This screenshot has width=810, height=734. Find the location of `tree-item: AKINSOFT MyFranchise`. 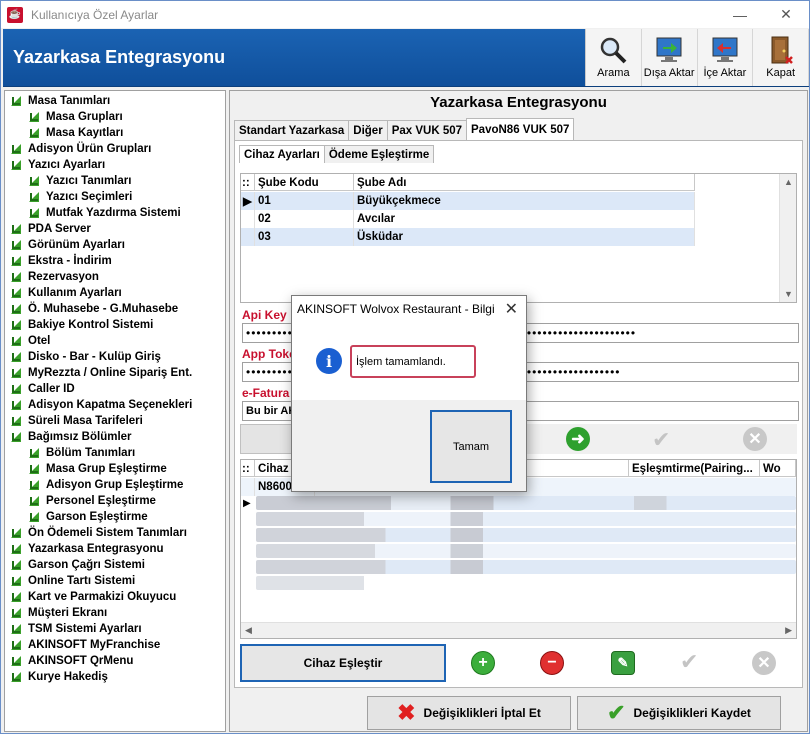

tree-item: AKINSOFT MyFranchise is located at coordinates (85, 645).